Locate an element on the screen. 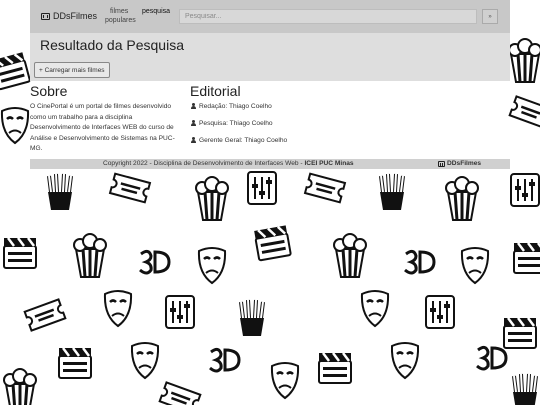  footer-brand-name: DDsFilmes is located at coordinates (464, 163).